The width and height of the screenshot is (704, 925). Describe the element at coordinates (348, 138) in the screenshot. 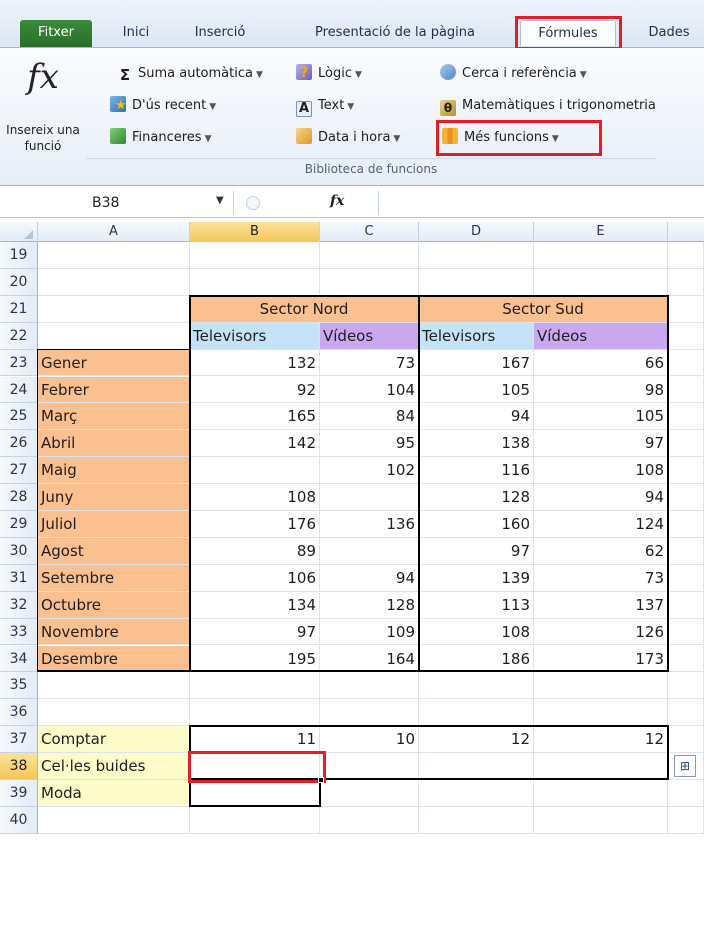

I see `datetime-functions-button: Data i hora ▼` at that location.